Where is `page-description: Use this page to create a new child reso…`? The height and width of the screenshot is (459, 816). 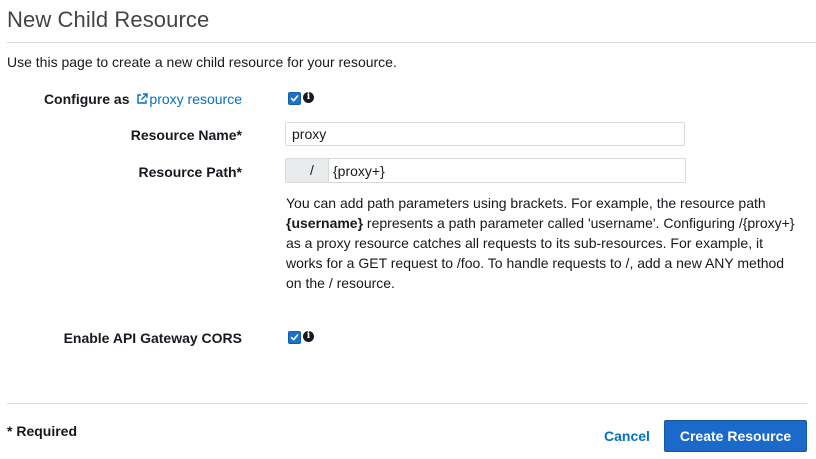
page-description: Use this page to create a new child reso… is located at coordinates (202, 62).